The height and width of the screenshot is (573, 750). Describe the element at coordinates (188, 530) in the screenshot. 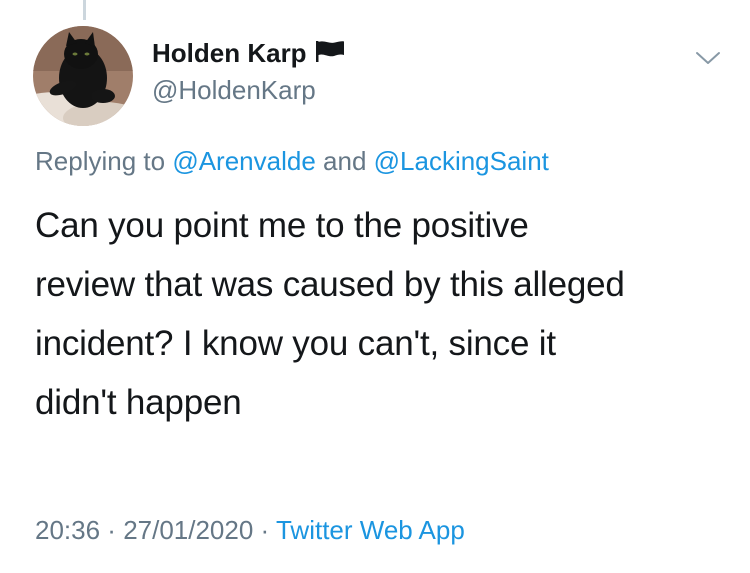

I see `tweet-date: 27/01/2020` at that location.